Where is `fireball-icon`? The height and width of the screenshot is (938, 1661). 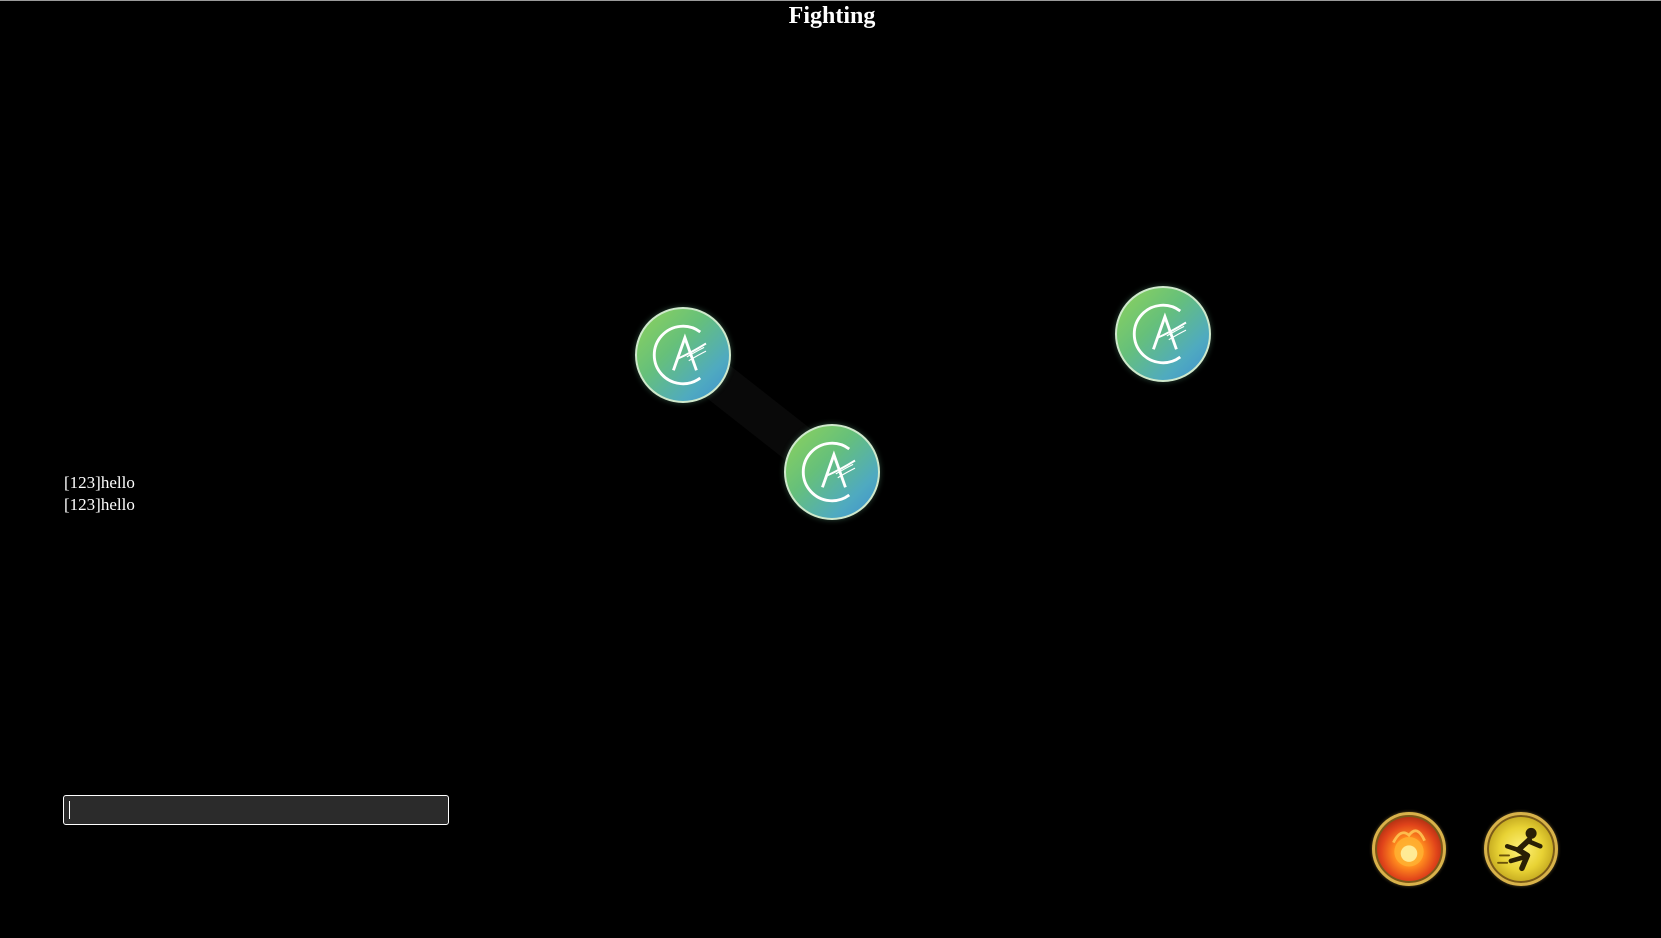 fireball-icon is located at coordinates (1409, 848).